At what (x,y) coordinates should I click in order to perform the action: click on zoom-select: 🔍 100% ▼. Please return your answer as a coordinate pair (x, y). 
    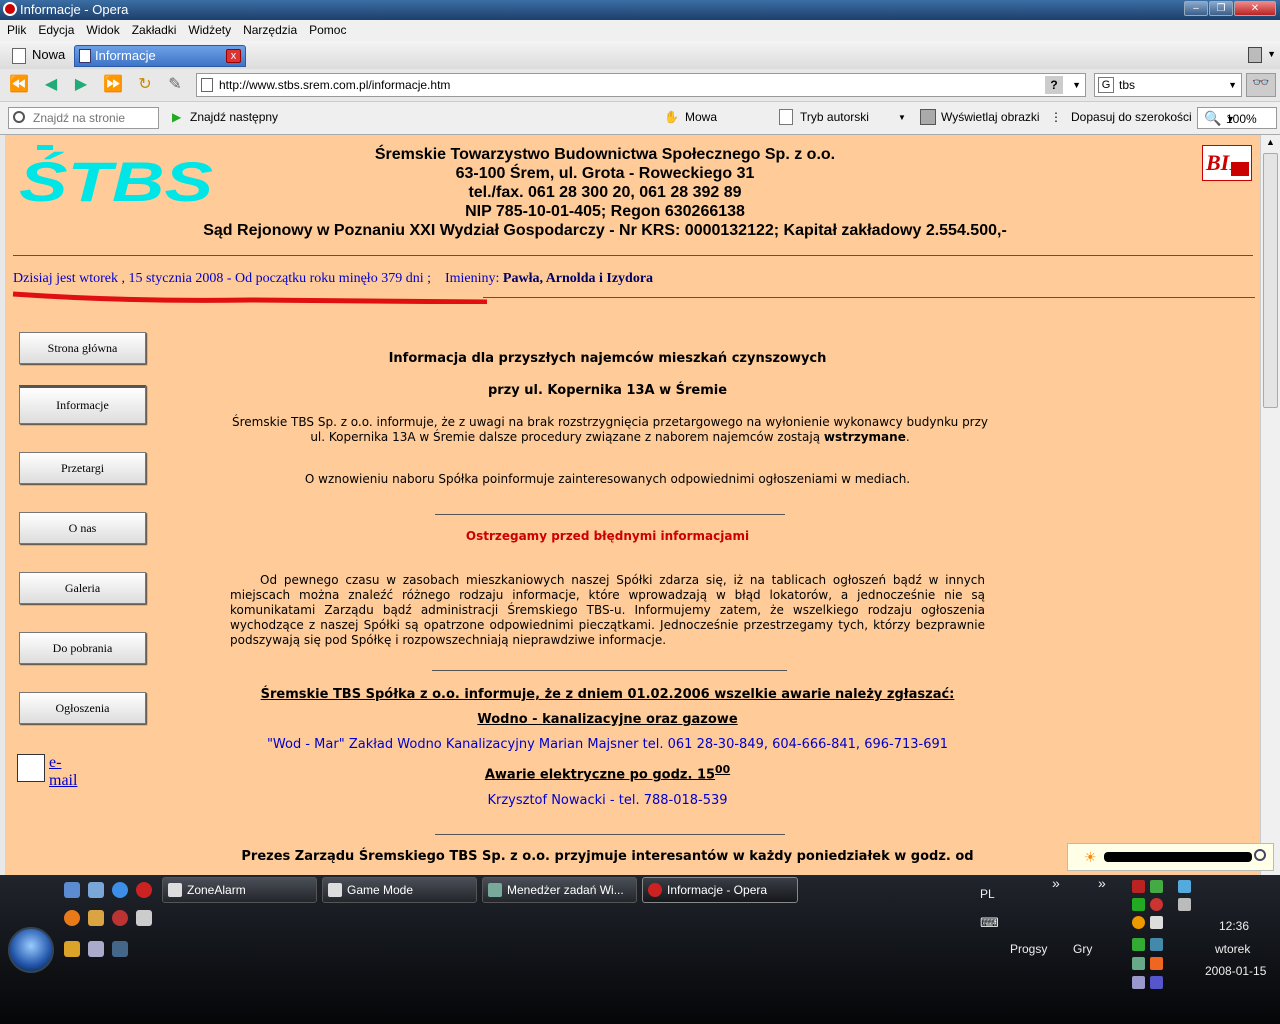
    Looking at the image, I should click on (1237, 118).